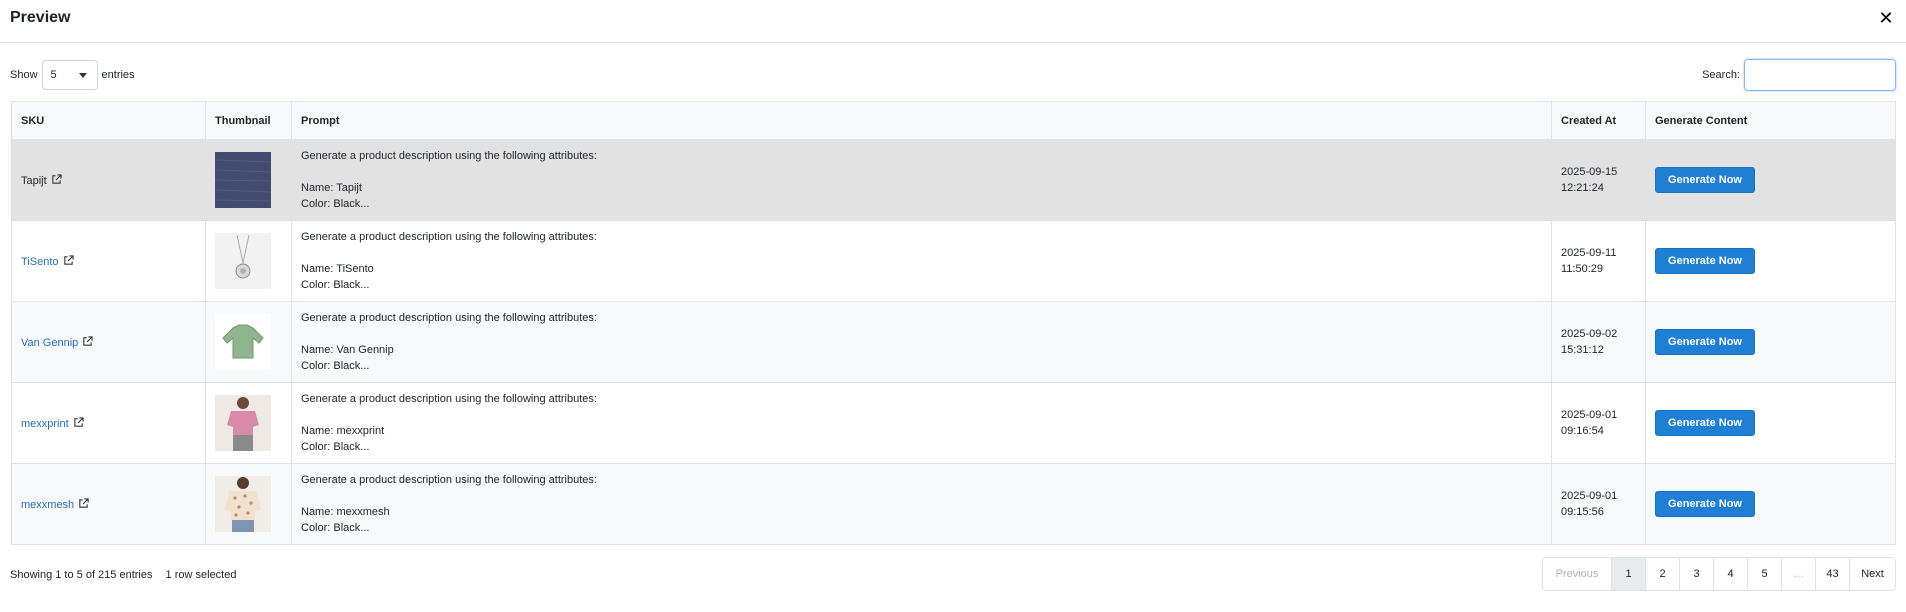  Describe the element at coordinates (1589, 334) in the screenshot. I see `created-date: 2025-09-02` at that location.